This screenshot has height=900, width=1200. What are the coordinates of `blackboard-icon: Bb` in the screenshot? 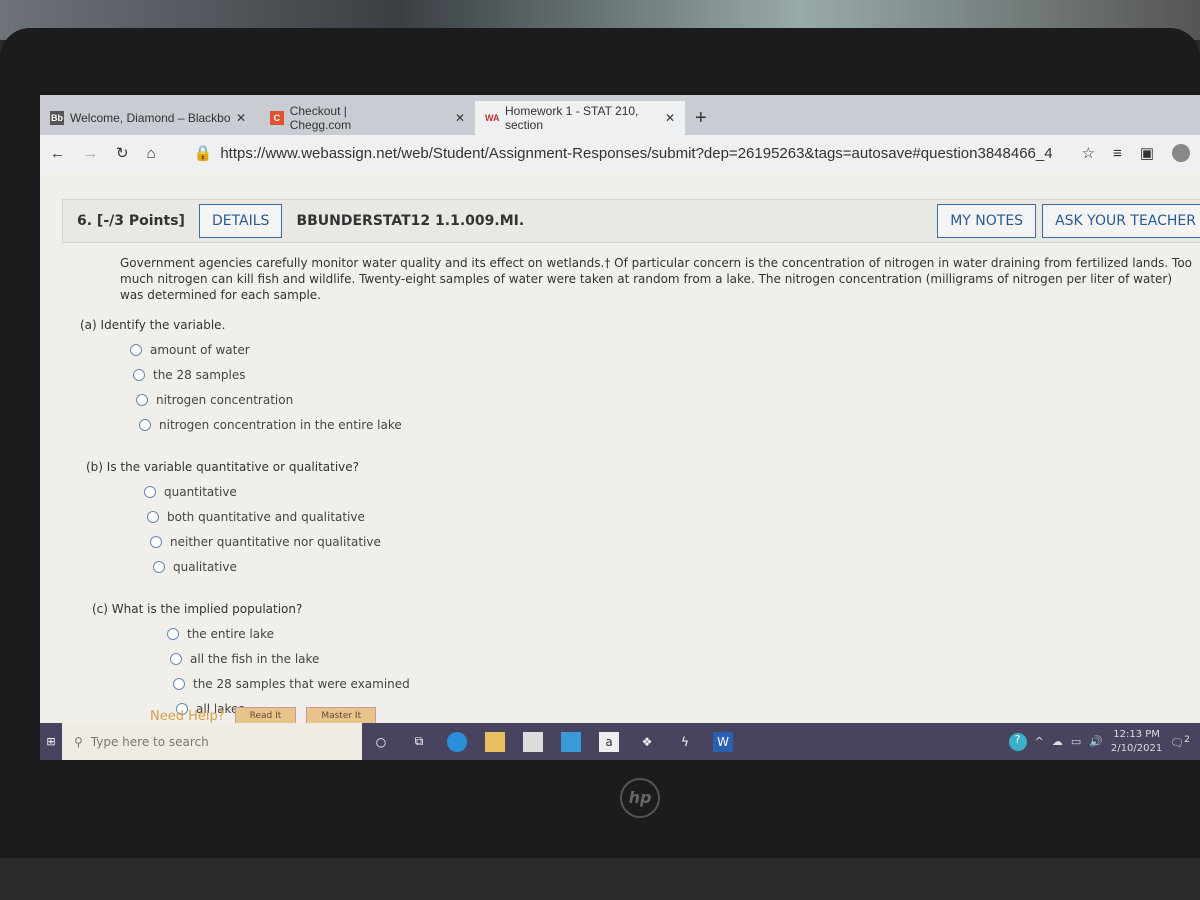 It's located at (57, 118).